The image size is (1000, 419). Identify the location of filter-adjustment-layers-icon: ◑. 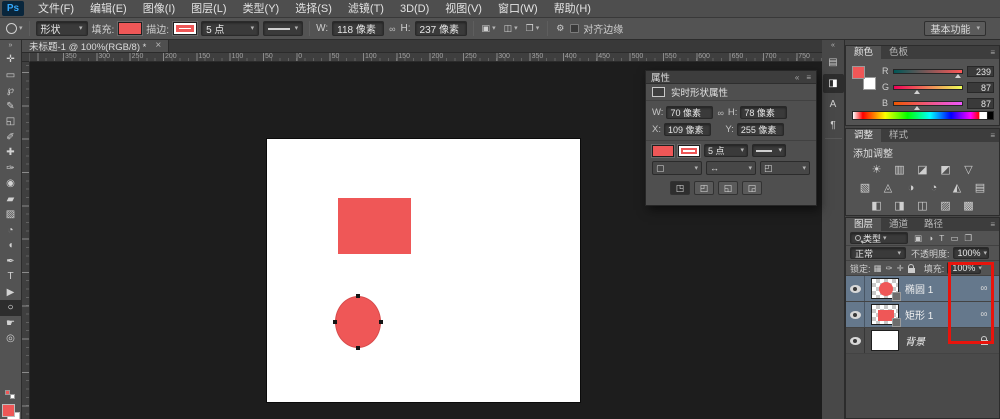
(930, 238).